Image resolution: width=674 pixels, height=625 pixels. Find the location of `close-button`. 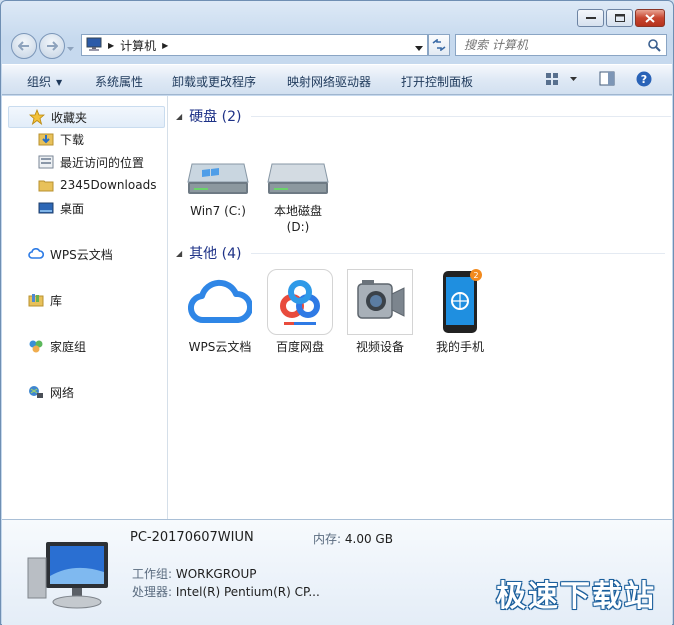

close-button is located at coordinates (650, 18).